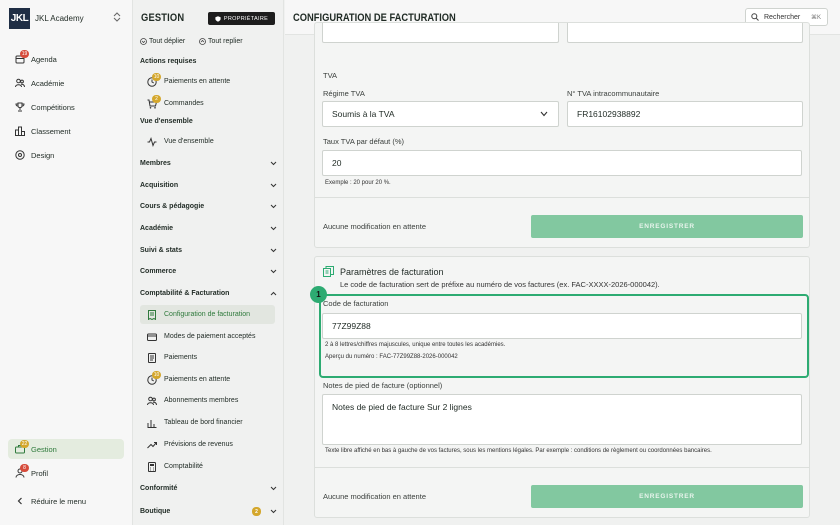 The height and width of the screenshot is (525, 840). What do you see at coordinates (48, 83) in the screenshot?
I see `nav-label: Académie` at bounding box center [48, 83].